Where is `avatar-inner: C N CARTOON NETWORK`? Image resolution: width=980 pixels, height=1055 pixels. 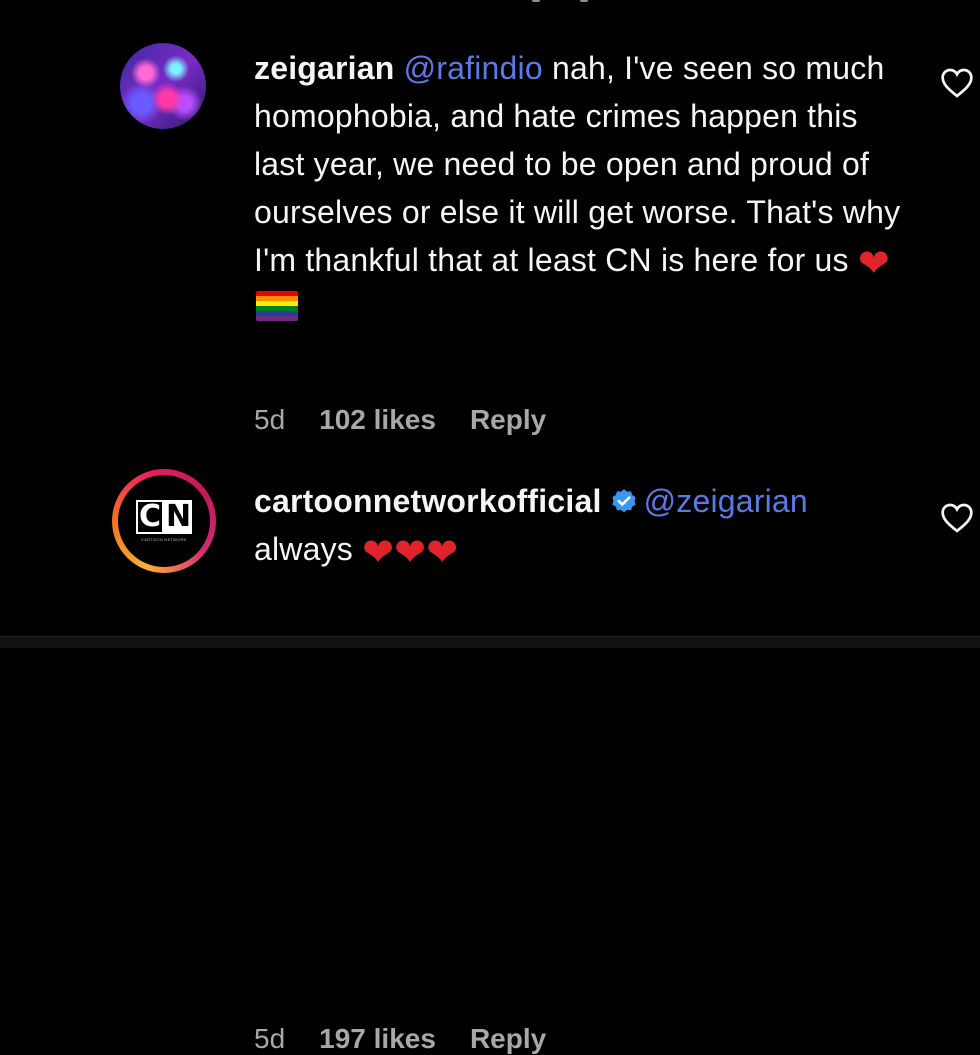
avatar-inner: C N CARTOON NETWORK is located at coordinates (164, 521).